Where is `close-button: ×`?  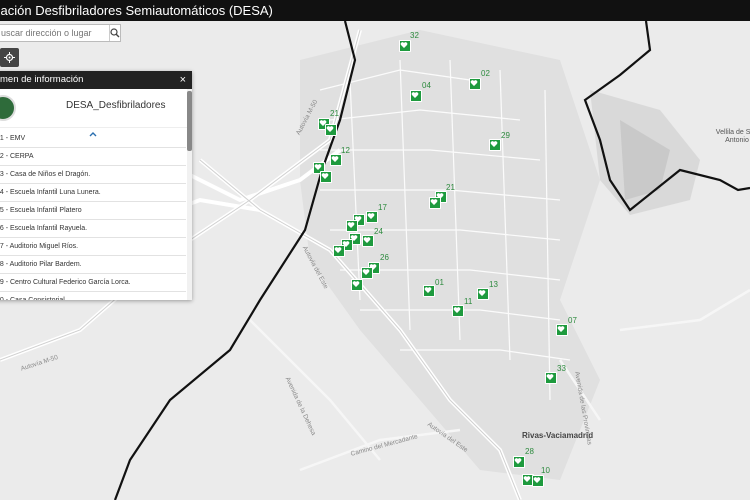 close-button: × is located at coordinates (183, 80).